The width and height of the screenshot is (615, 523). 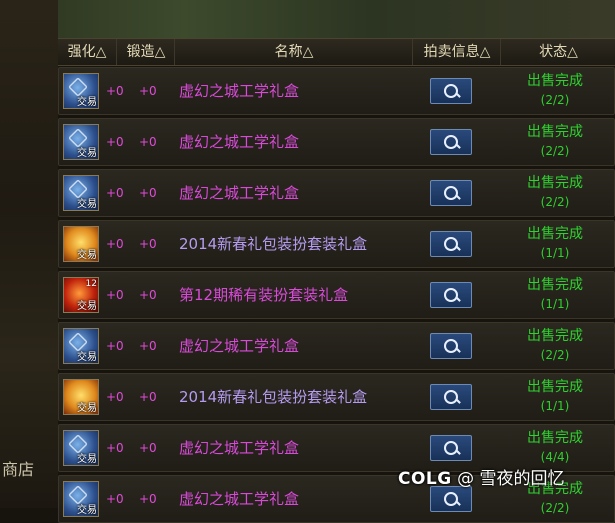 I want to click on auction-row: 12 交易 +0 +0 第12期稀有装扮套装礼盒 出售完成 (1/1), so click(x=336, y=295).